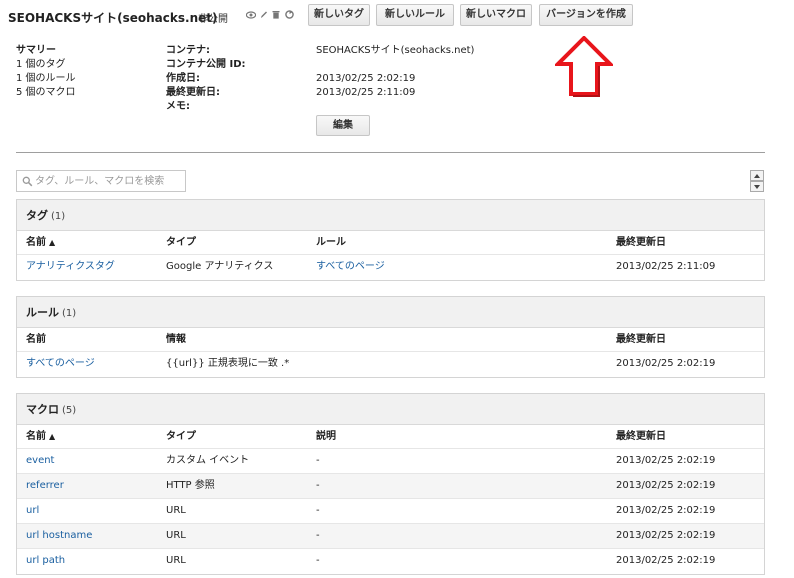  I want to click on container-title: SEOHACKSサイト(seohacks.net), so click(113, 18).